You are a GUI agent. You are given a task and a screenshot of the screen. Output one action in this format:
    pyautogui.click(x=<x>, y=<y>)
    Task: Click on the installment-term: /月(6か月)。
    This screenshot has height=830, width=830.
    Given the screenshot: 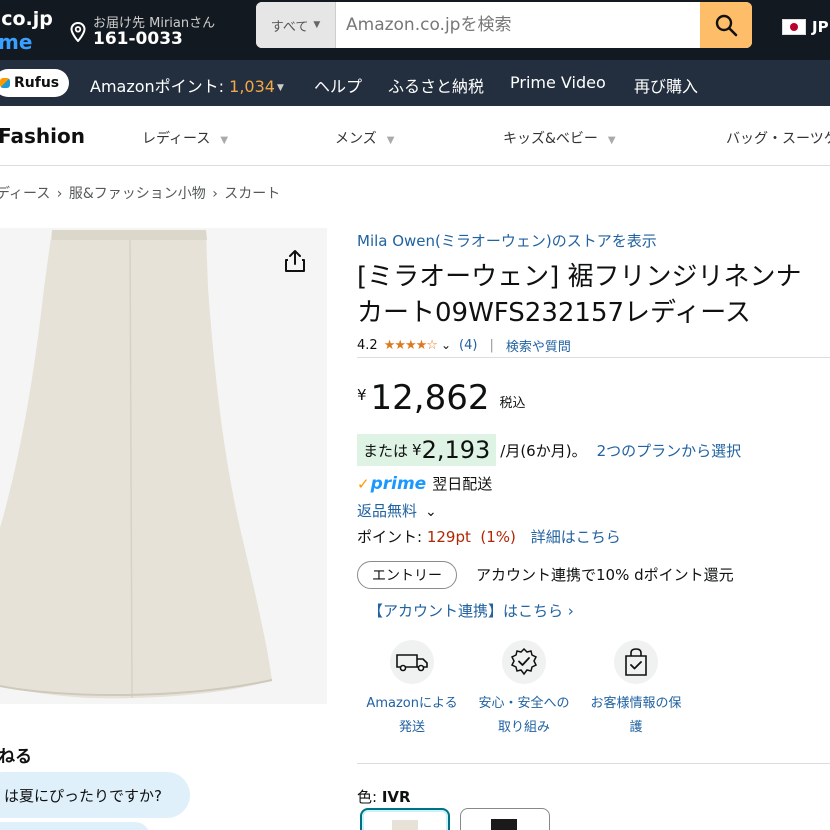 What is the action you would take?
    pyautogui.click(x=543, y=450)
    